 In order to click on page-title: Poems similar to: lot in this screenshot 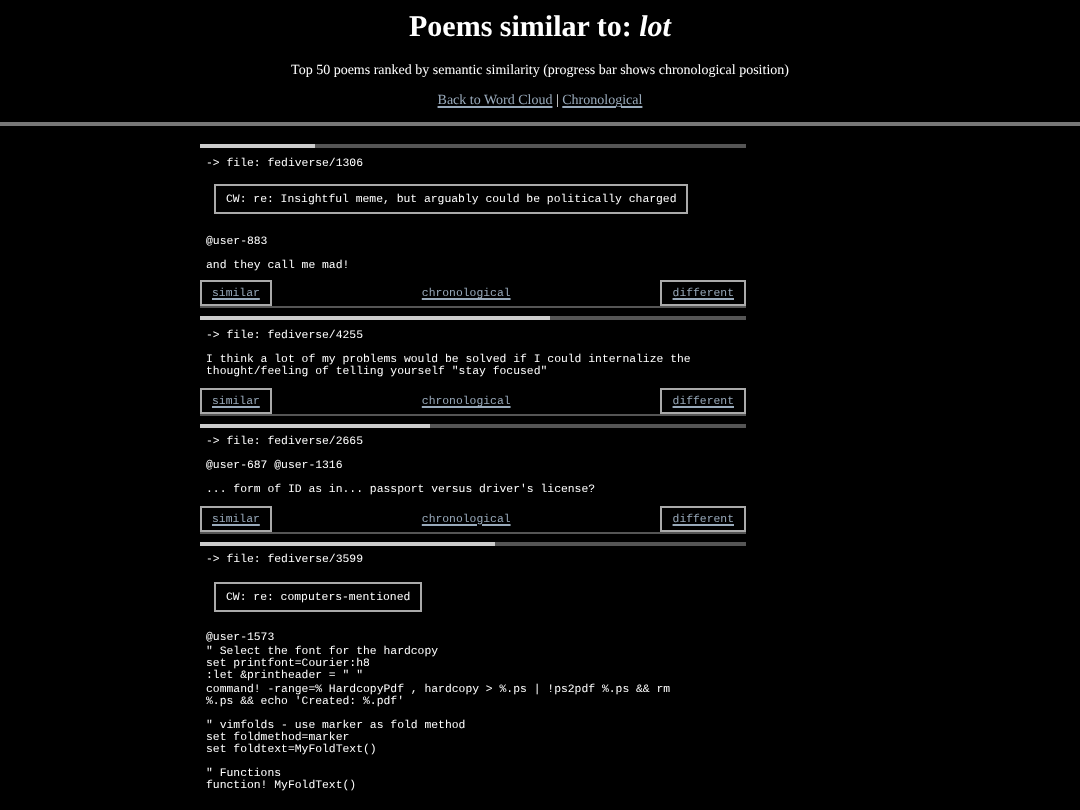, I will do `click(540, 28)`.